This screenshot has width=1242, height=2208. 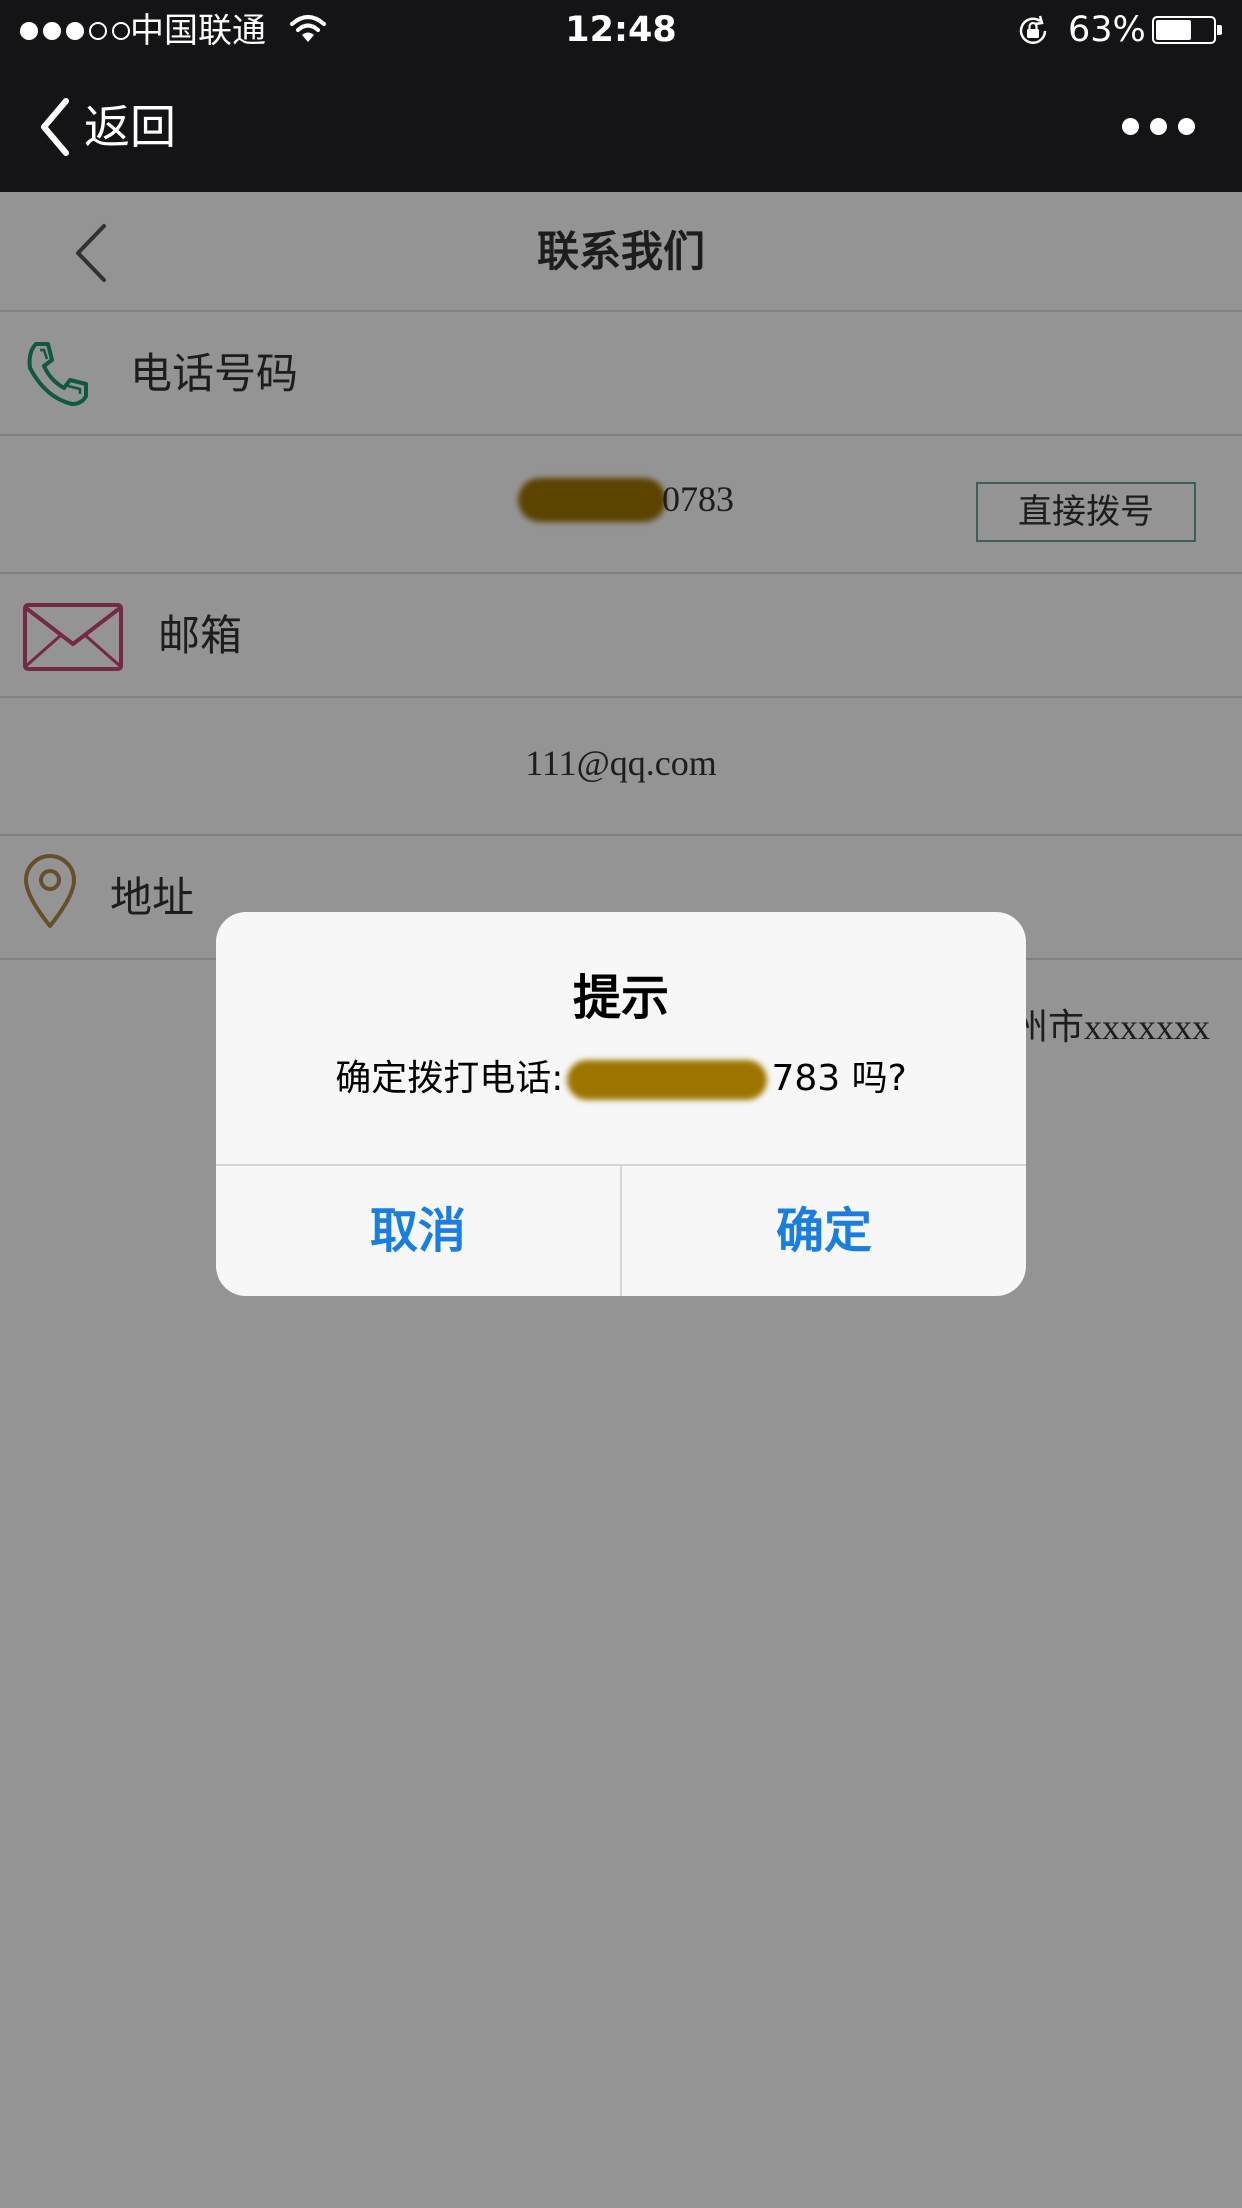 I want to click on chevron-left-icon, so click(x=55, y=127).